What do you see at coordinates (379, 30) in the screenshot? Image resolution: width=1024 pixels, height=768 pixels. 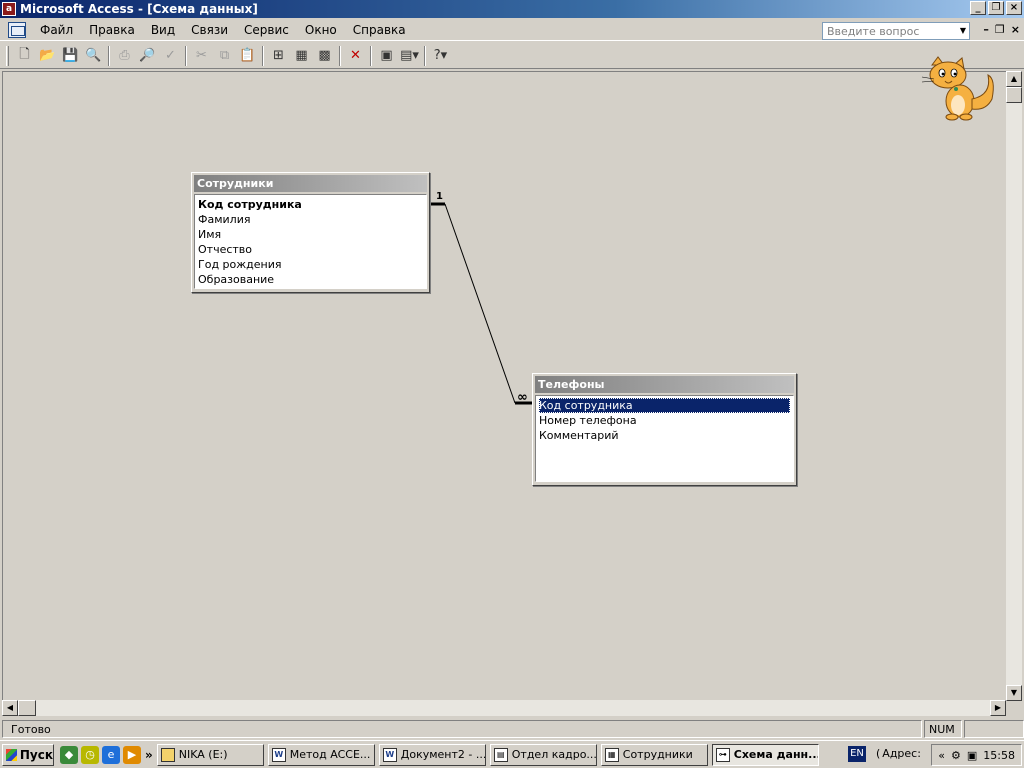 I see `menu-help: Справка` at bounding box center [379, 30].